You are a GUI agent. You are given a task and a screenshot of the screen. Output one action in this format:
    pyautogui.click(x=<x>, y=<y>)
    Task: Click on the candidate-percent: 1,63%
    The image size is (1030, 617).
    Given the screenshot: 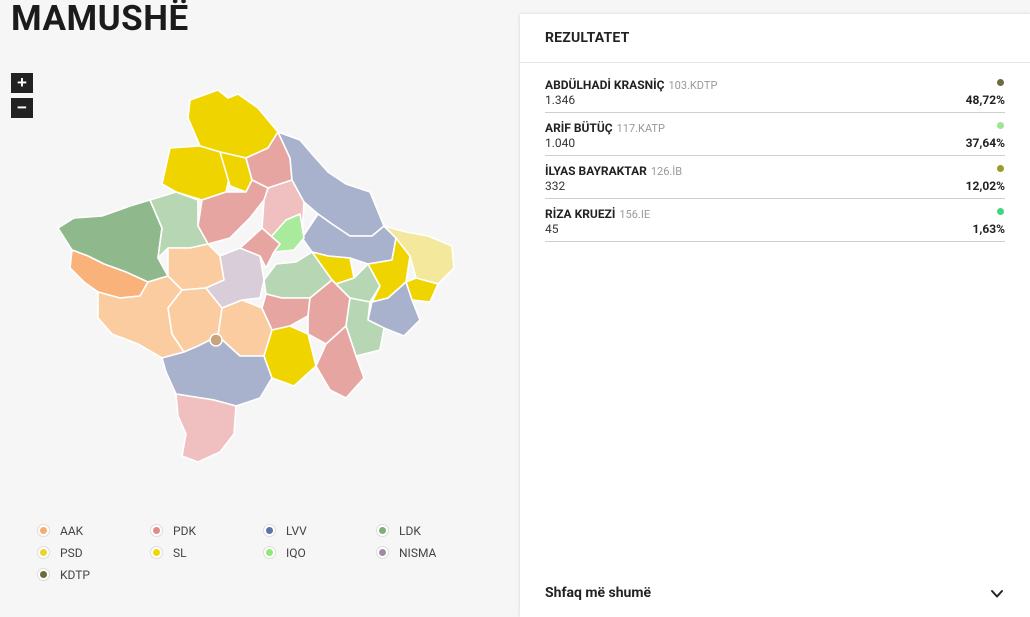 What is the action you would take?
    pyautogui.click(x=988, y=229)
    